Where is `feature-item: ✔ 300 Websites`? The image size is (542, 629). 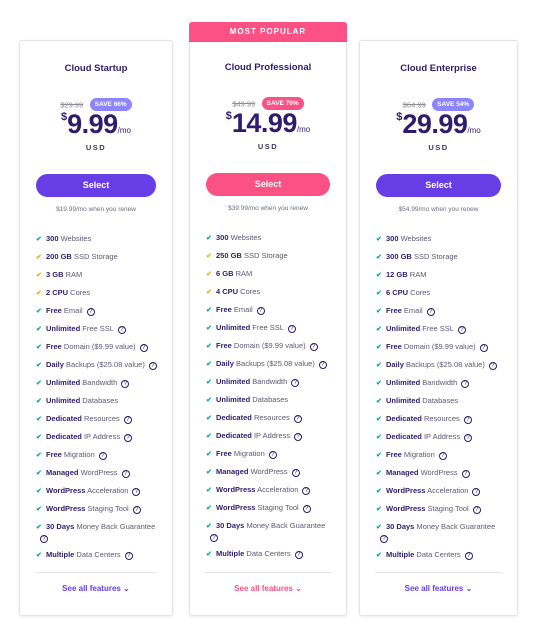
feature-item: ✔ 300 Websites is located at coordinates (234, 237).